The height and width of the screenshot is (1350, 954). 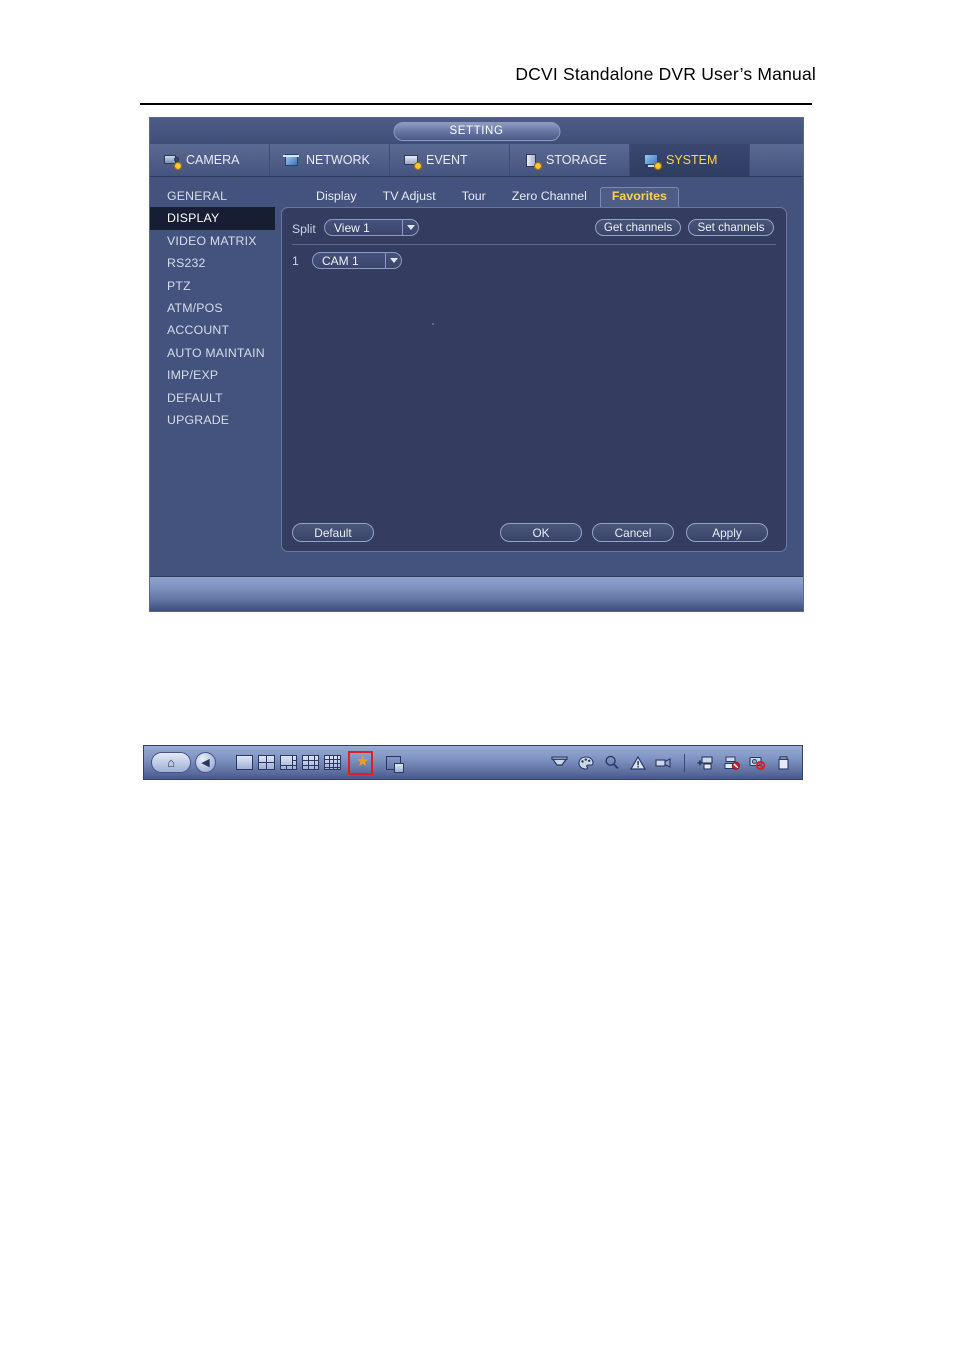 I want to click on sidebar-item-video-matrix: VIDEO MATRIX, so click(x=212, y=241).